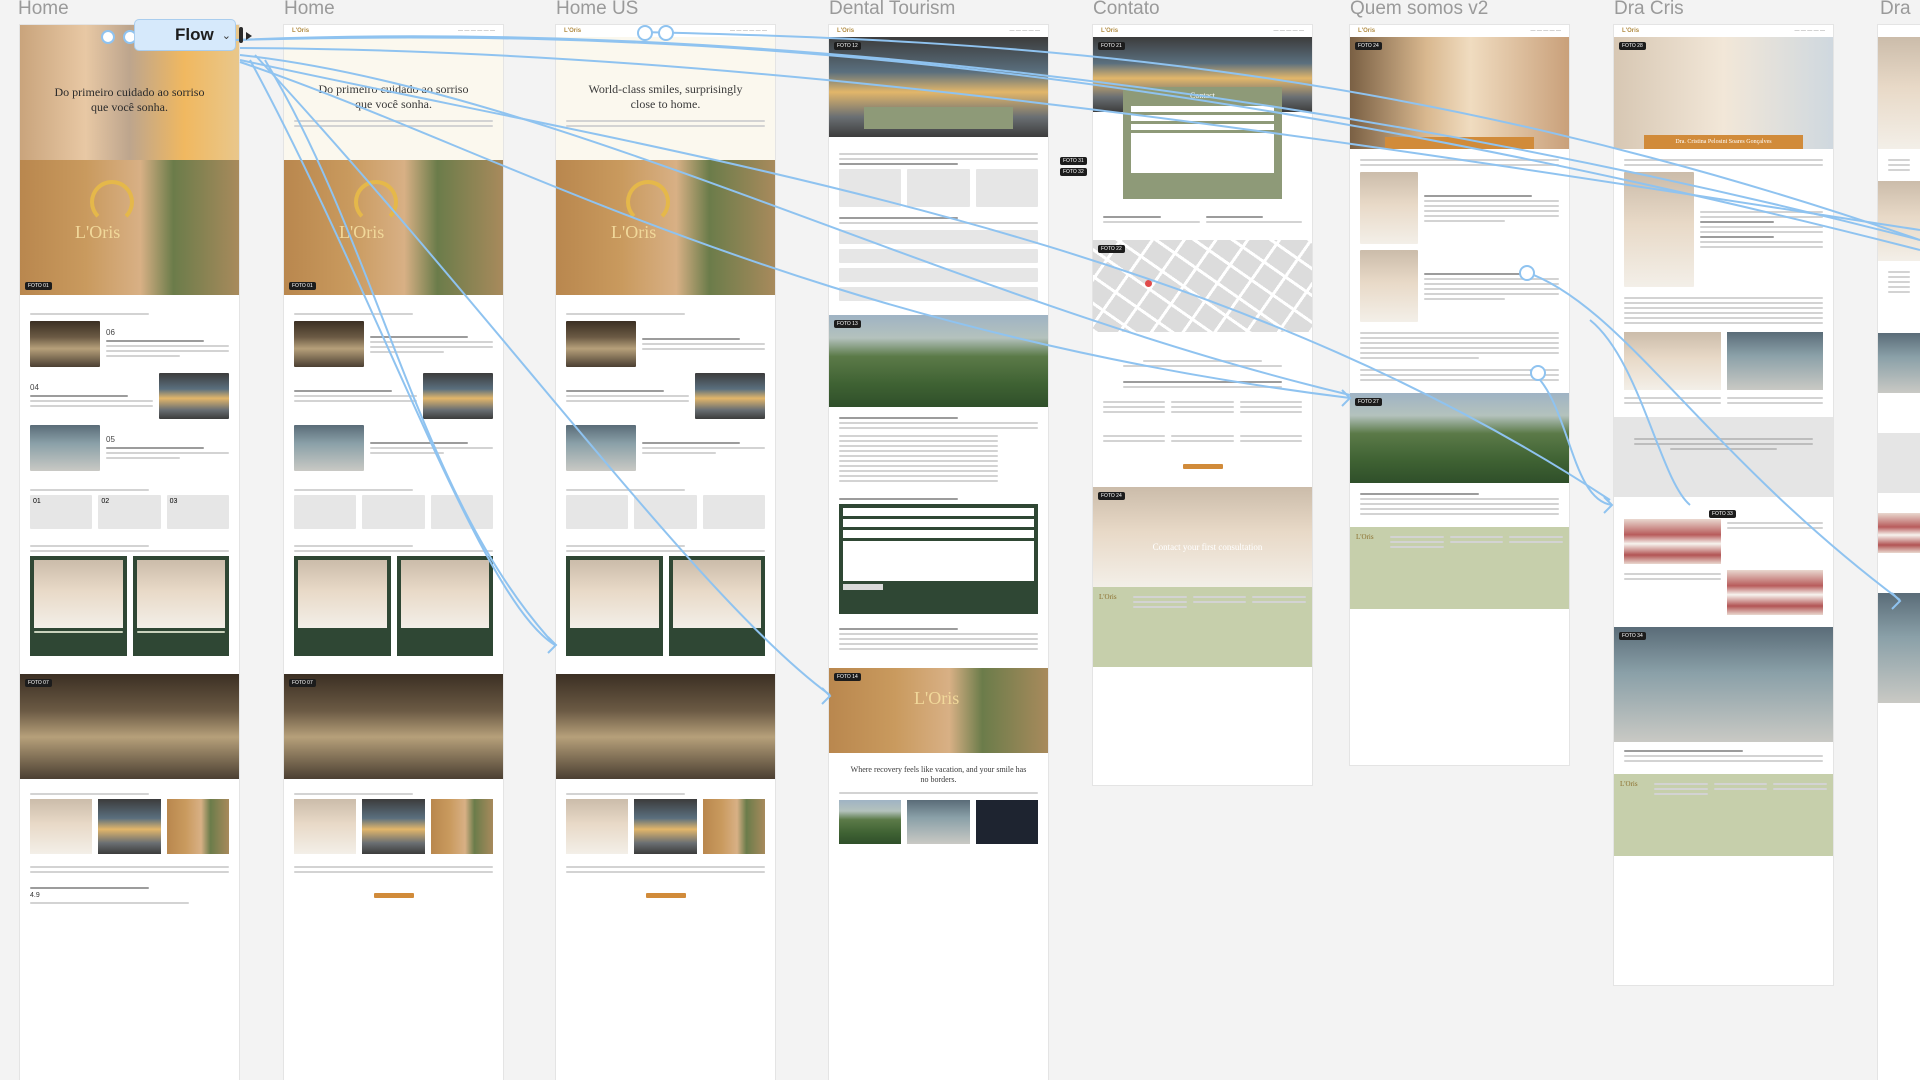  What do you see at coordinates (1895, 10) in the screenshot?
I see `frame-title-dra: Dra` at bounding box center [1895, 10].